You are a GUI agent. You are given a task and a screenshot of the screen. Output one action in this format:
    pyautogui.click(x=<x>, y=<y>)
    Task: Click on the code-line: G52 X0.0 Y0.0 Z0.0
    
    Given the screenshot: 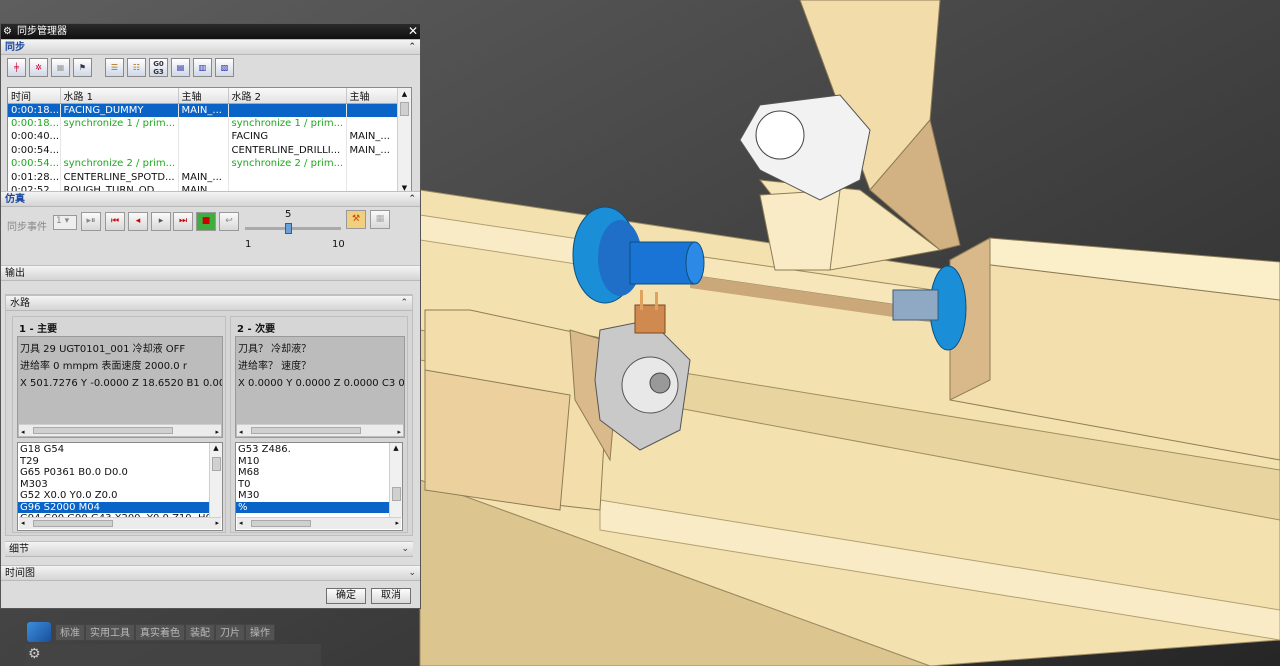 What is the action you would take?
    pyautogui.click(x=113, y=496)
    